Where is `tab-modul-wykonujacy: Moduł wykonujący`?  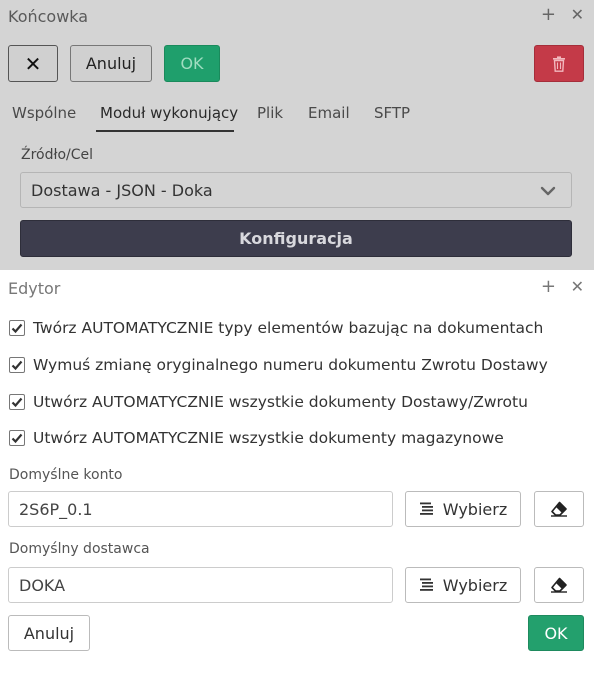
tab-modul-wykonujacy: Moduł wykonujący is located at coordinates (169, 113).